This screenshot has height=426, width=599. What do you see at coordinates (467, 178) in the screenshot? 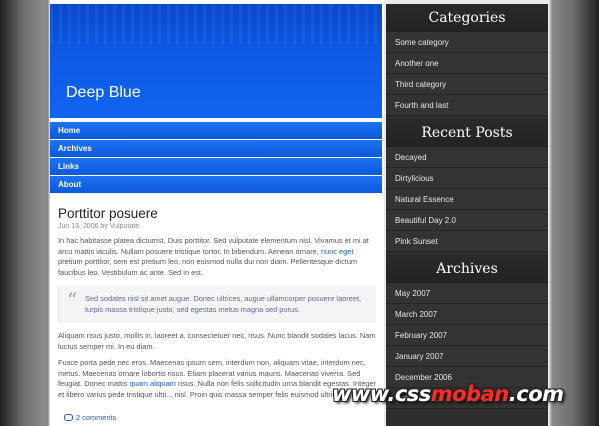
I see `recent-post-item: Dirtylicious` at bounding box center [467, 178].